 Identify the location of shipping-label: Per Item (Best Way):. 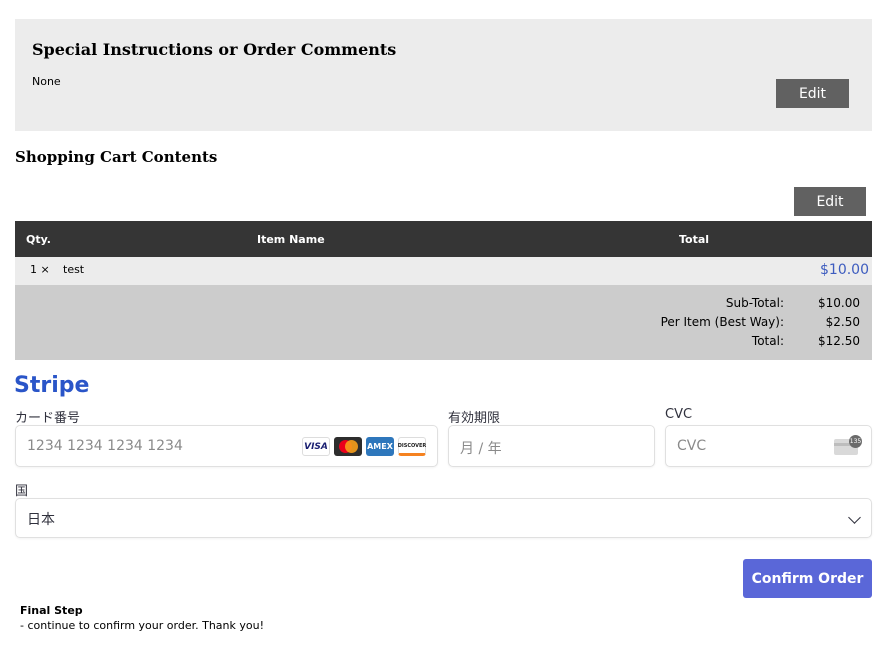
(722, 322).